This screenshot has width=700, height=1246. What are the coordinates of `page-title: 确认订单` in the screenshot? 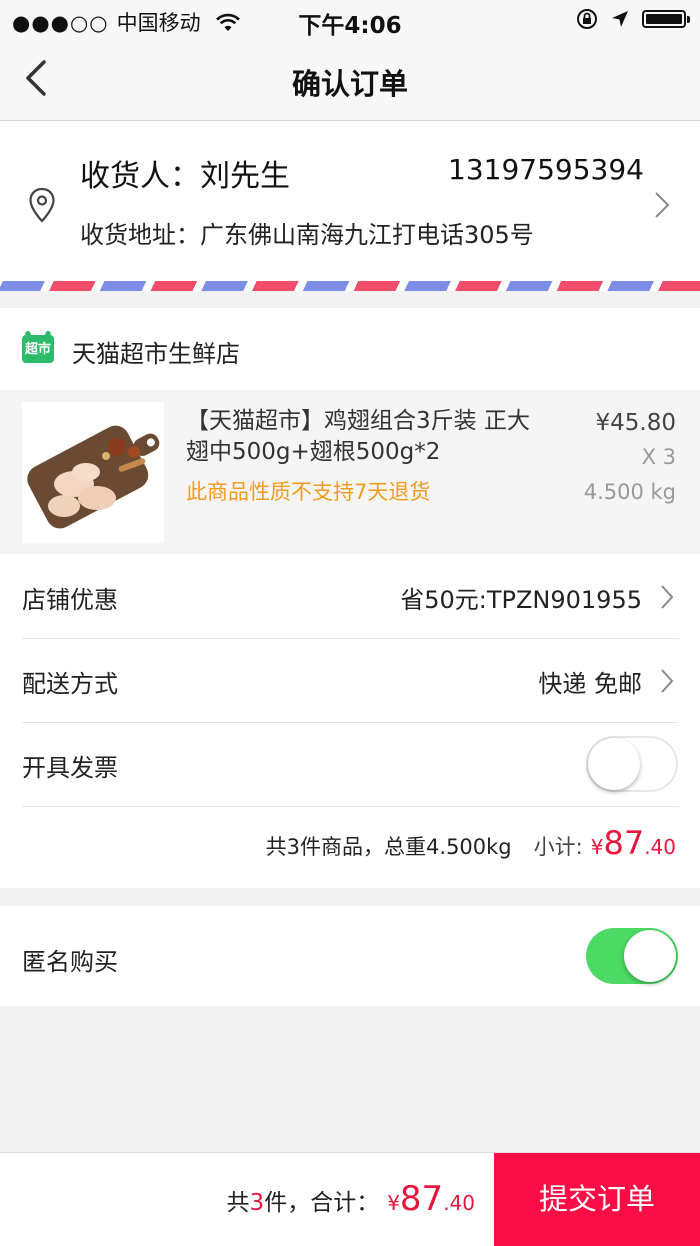 It's located at (349, 84).